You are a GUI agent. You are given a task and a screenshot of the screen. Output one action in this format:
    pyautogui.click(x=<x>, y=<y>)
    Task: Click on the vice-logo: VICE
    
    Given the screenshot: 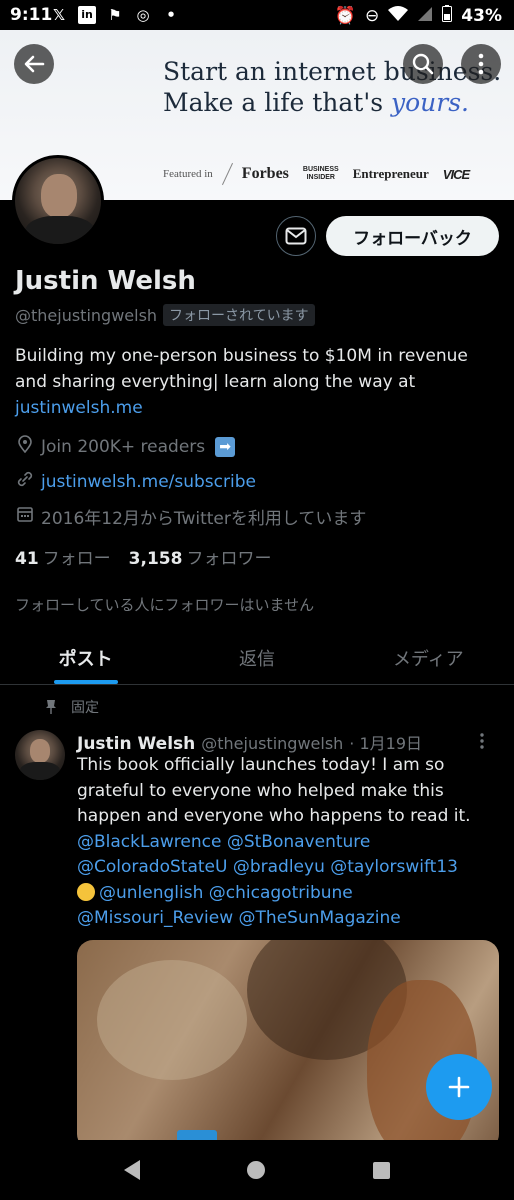 What is the action you would take?
    pyautogui.click(x=456, y=174)
    